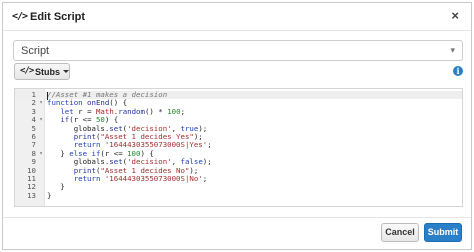 This screenshot has width=474, height=252. What do you see at coordinates (66, 71) in the screenshot?
I see `caret-down-icon` at bounding box center [66, 71].